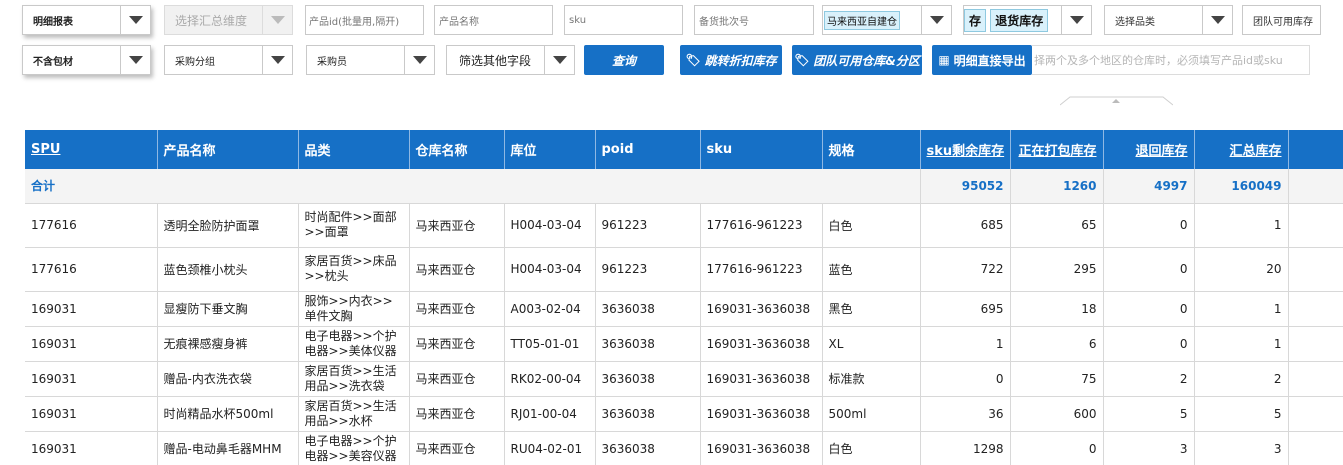 The image size is (1343, 465). What do you see at coordinates (550, 448) in the screenshot?
I see `cell-location: RU04-02-01` at bounding box center [550, 448].